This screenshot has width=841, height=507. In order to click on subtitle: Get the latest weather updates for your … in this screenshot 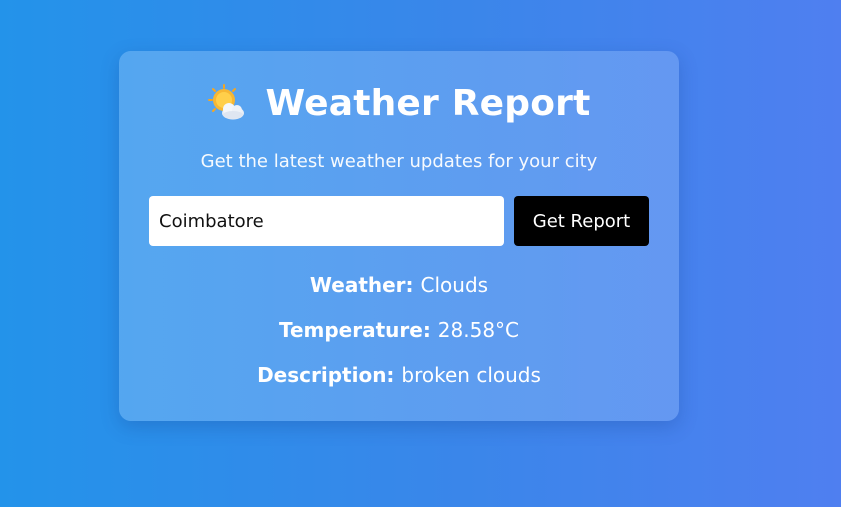, I will do `click(399, 161)`.